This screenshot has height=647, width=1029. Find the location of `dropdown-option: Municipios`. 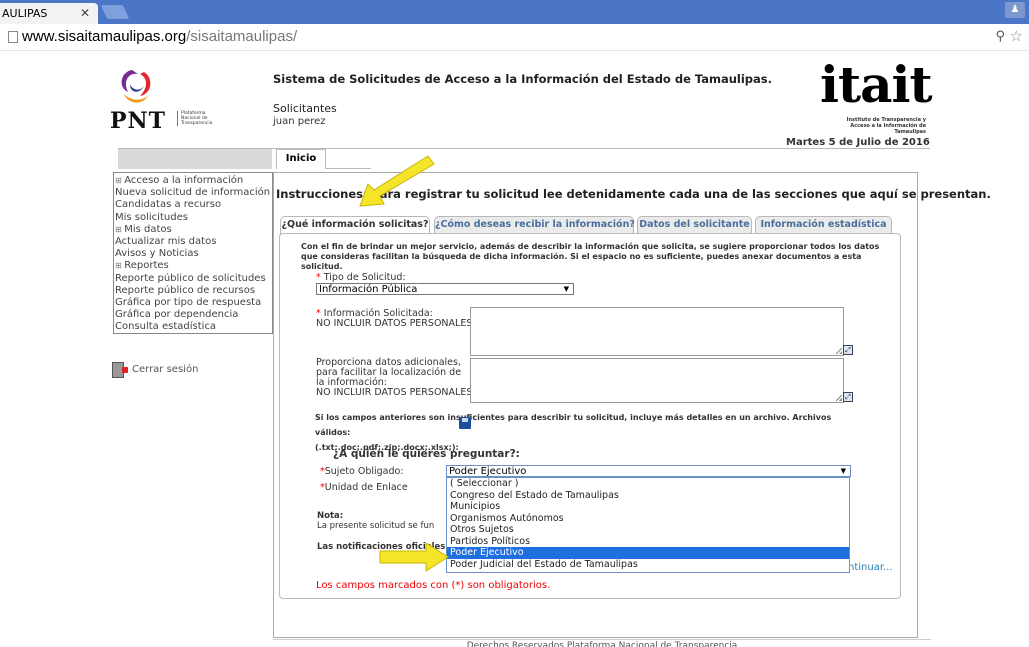

dropdown-option: Municipios is located at coordinates (648, 507).